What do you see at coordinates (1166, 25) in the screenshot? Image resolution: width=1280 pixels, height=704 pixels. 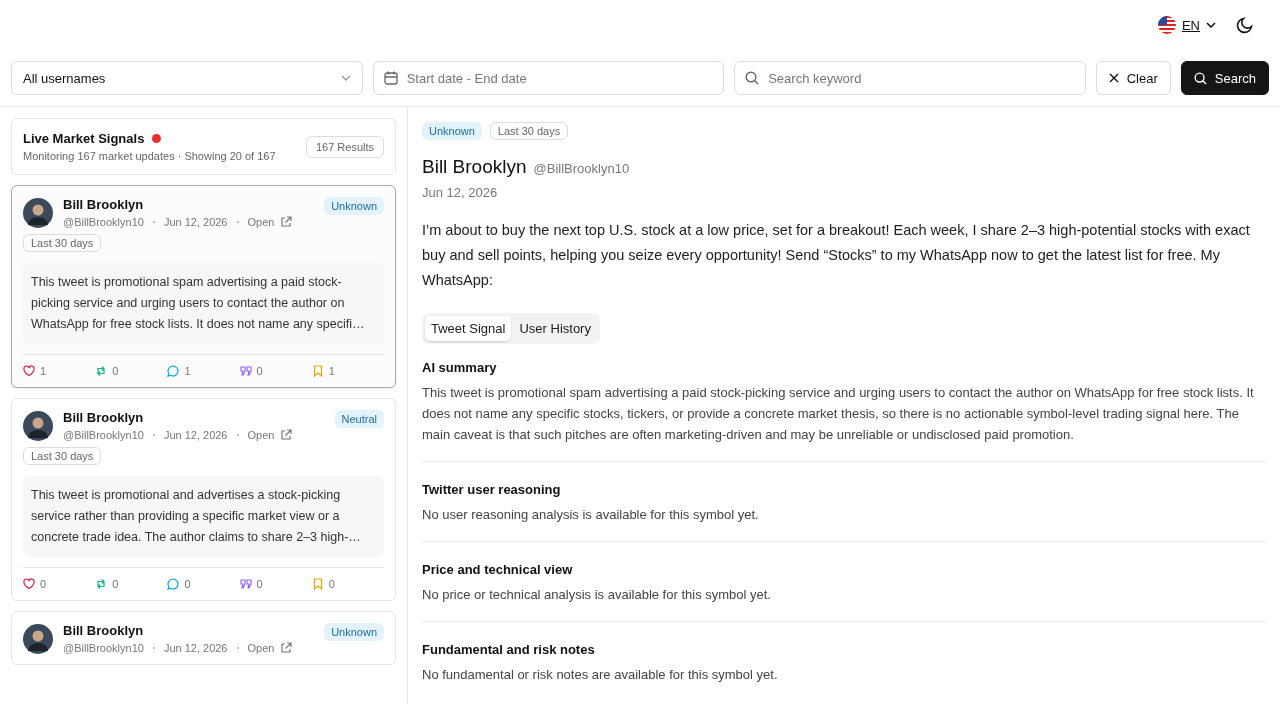 I see `flag-icon` at bounding box center [1166, 25].